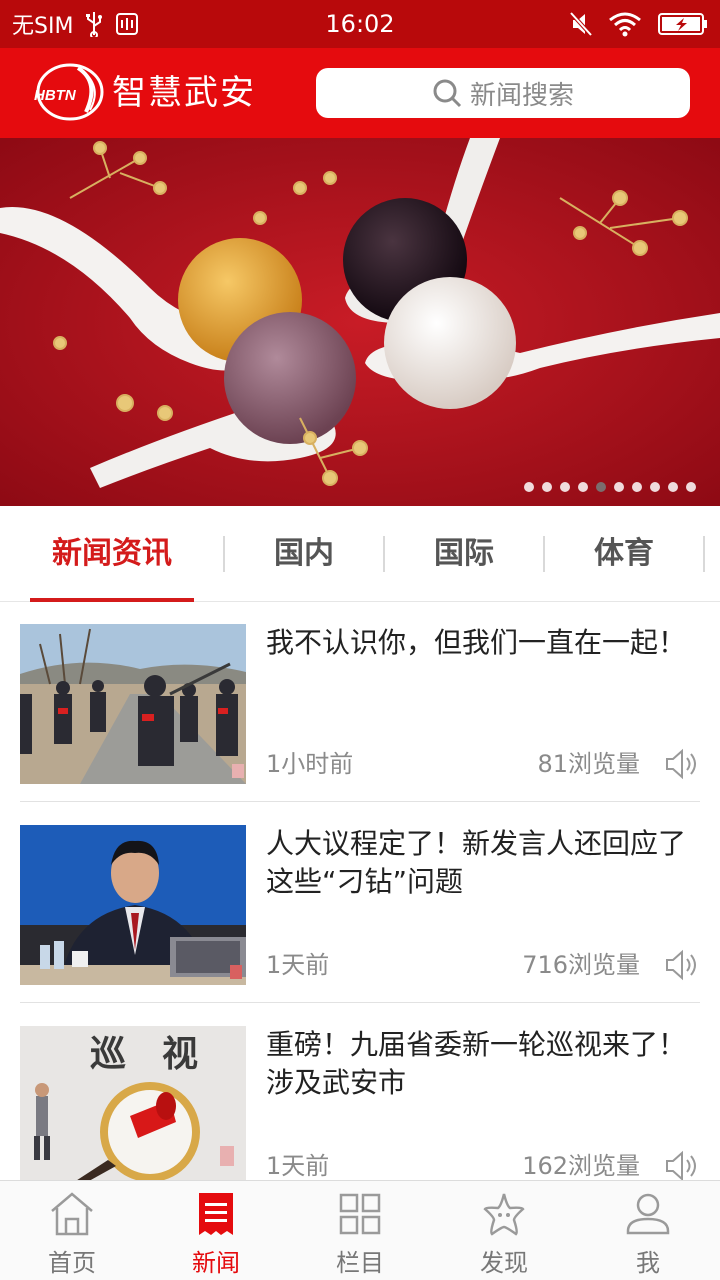 The width and height of the screenshot is (720, 1280). What do you see at coordinates (581, 1166) in the screenshot?
I see `news-views: 162浏览量` at bounding box center [581, 1166].